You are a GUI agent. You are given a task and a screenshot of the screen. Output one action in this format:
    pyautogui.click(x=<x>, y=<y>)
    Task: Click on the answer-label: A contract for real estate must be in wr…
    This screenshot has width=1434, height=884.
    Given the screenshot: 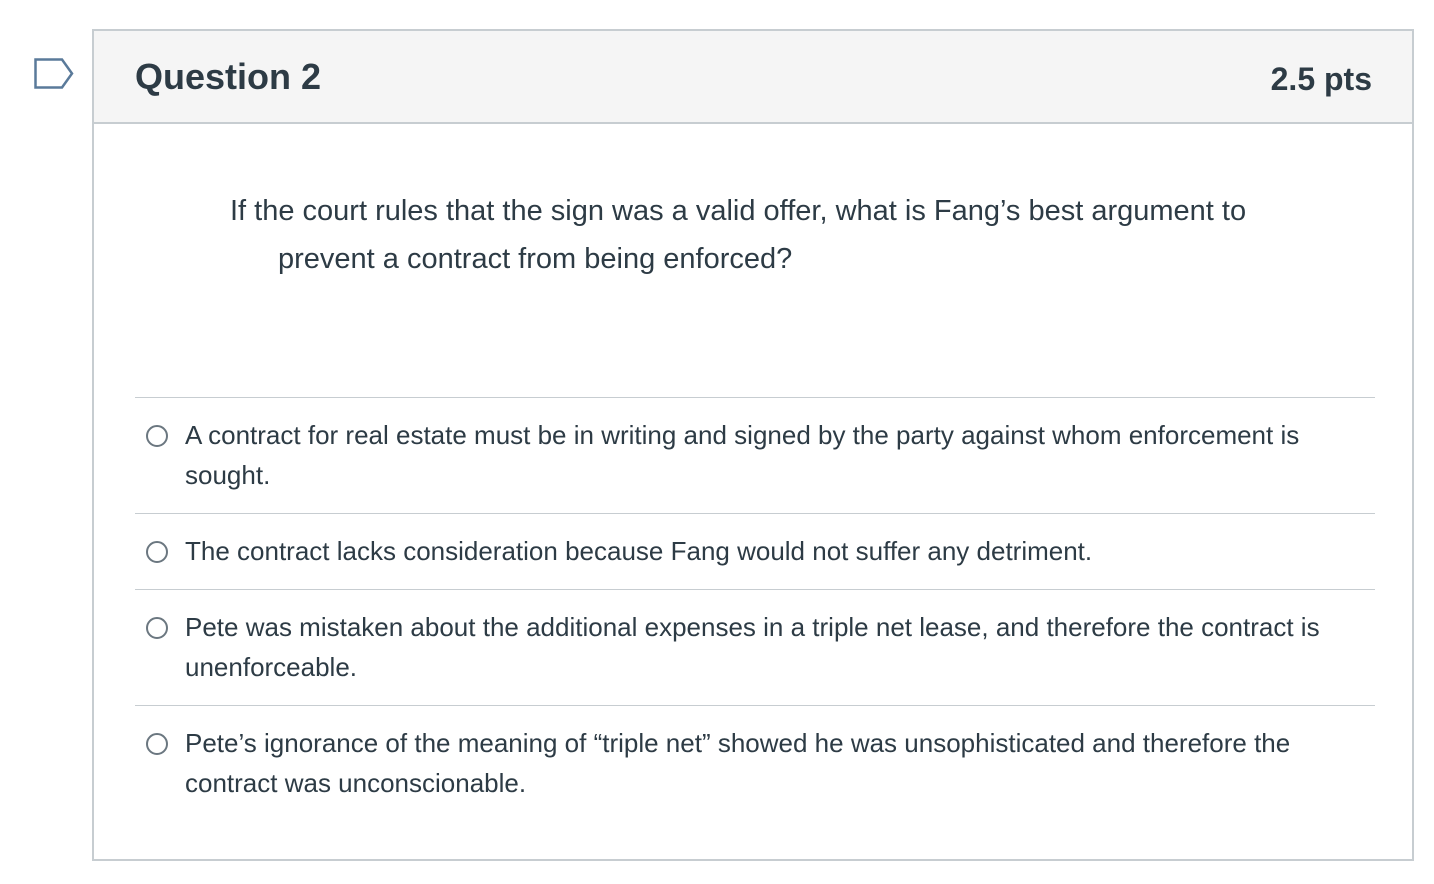 What is the action you would take?
    pyautogui.click(x=742, y=455)
    